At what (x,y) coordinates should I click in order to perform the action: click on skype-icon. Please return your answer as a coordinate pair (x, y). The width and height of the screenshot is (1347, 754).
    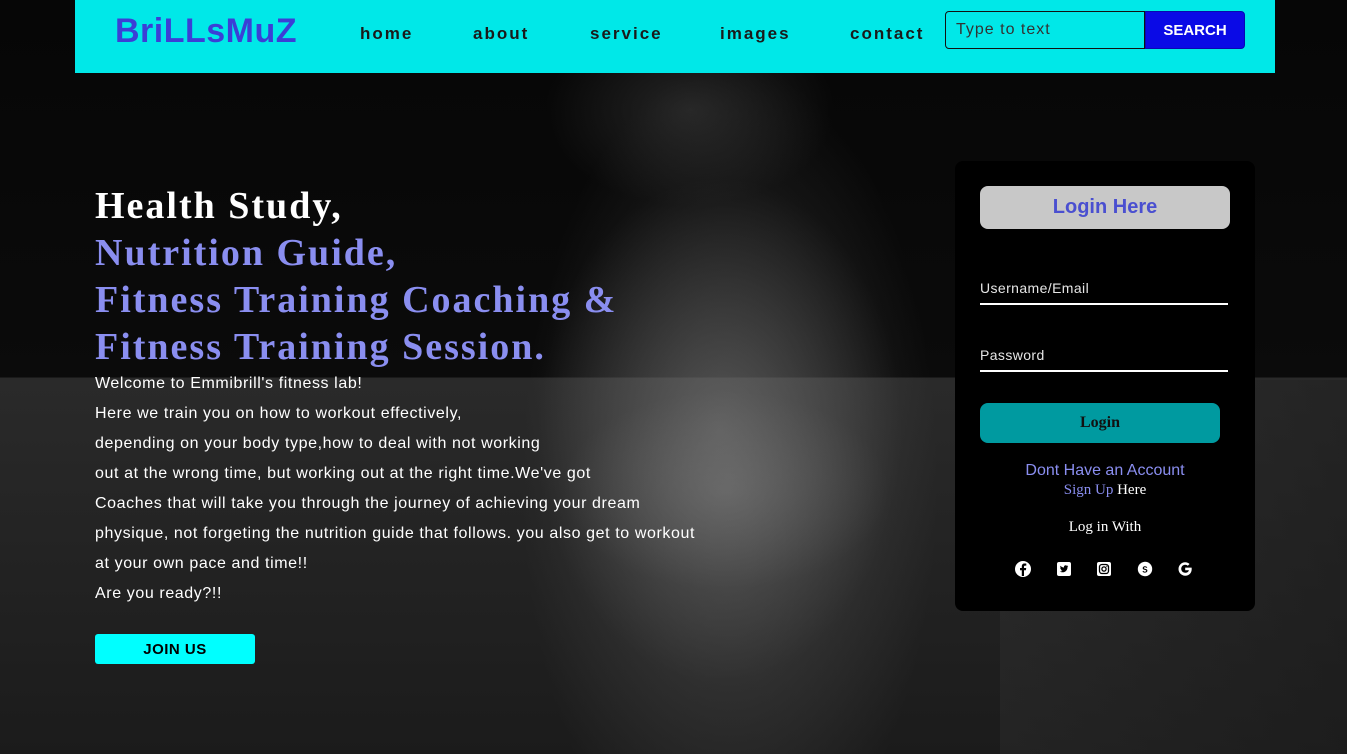
    Looking at the image, I should click on (1145, 569).